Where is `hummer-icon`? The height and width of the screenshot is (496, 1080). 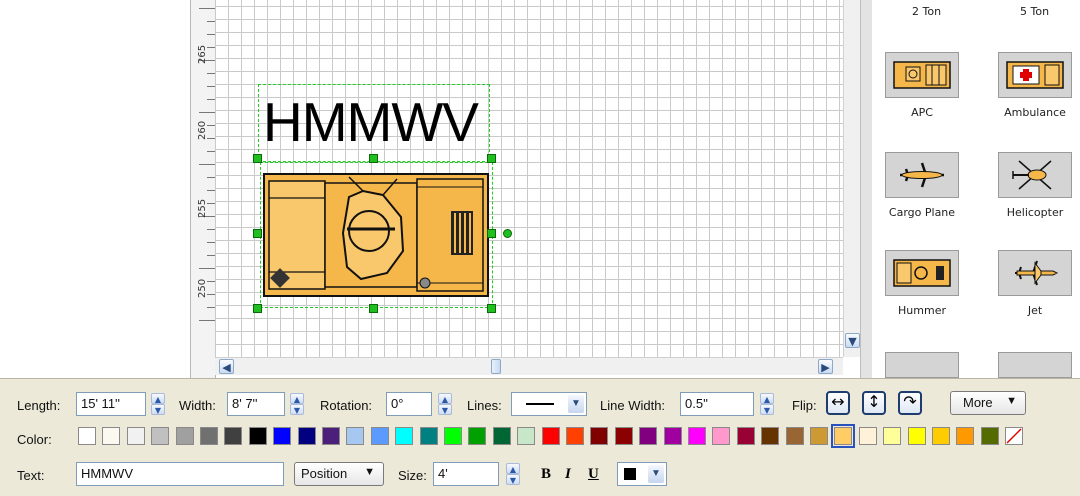 hummer-icon is located at coordinates (922, 273).